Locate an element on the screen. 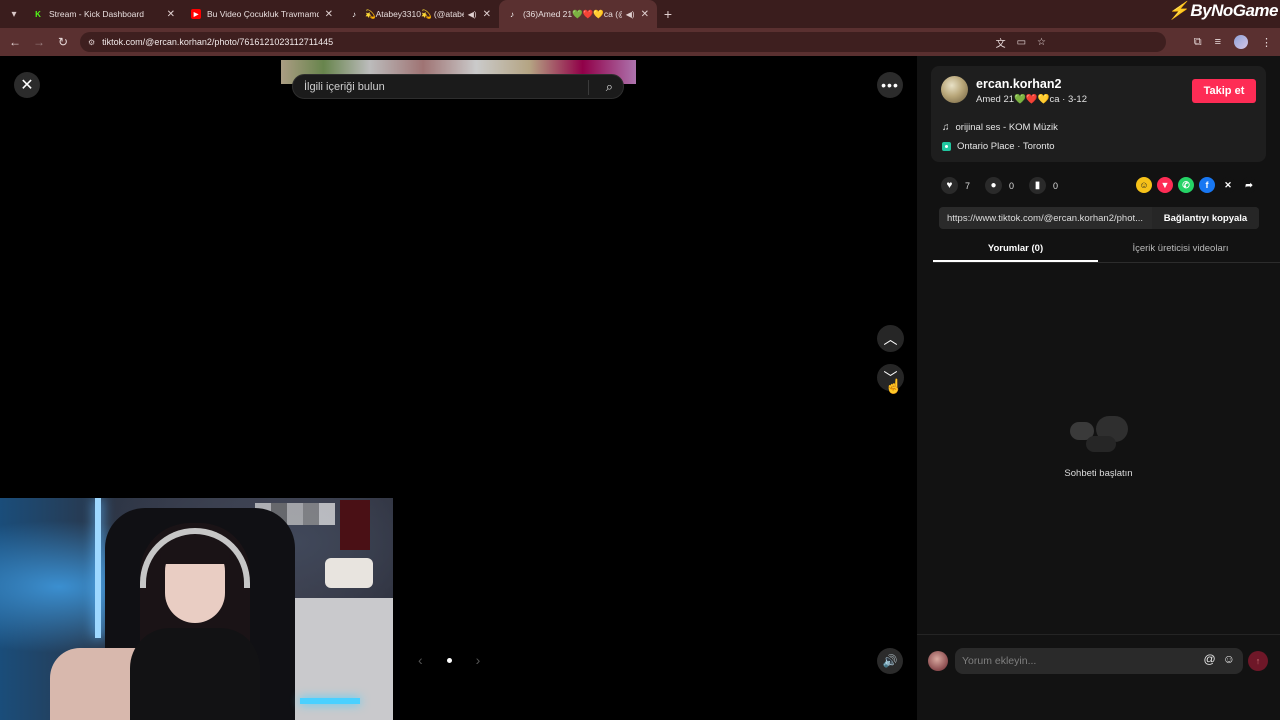 The height and width of the screenshot is (720, 1280). browser-tab-tiktok-amed: ♪ (36)Amed 21💚❤️💛ca (@ ◀) ✕ is located at coordinates (578, 14).